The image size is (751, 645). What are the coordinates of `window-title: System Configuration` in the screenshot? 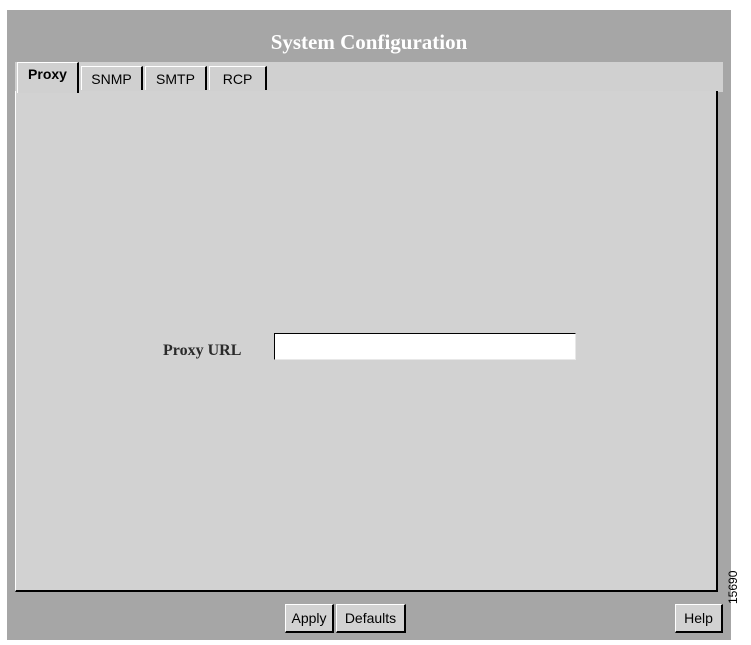 It's located at (369, 42).